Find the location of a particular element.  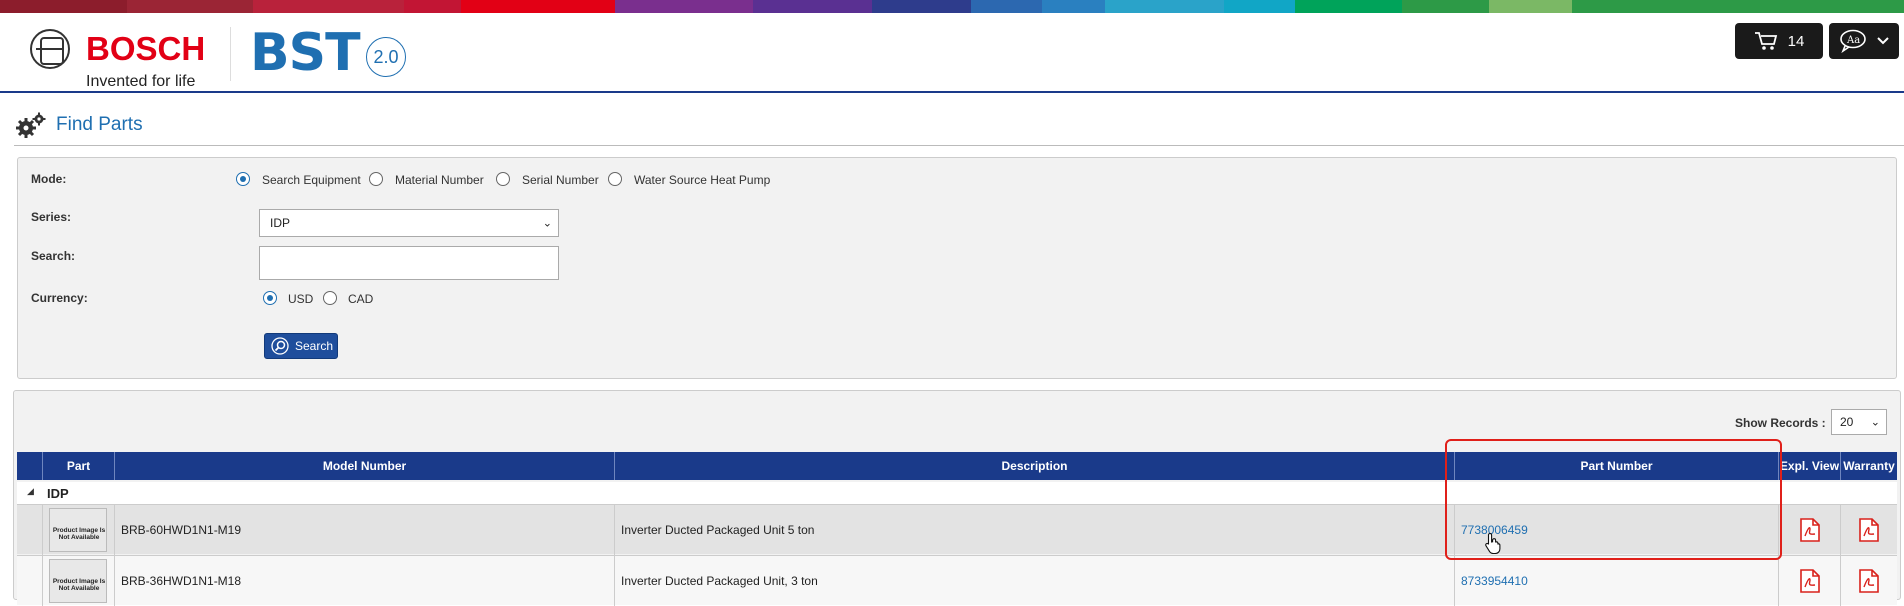

brand-tagline: Invented for life is located at coordinates (141, 81).